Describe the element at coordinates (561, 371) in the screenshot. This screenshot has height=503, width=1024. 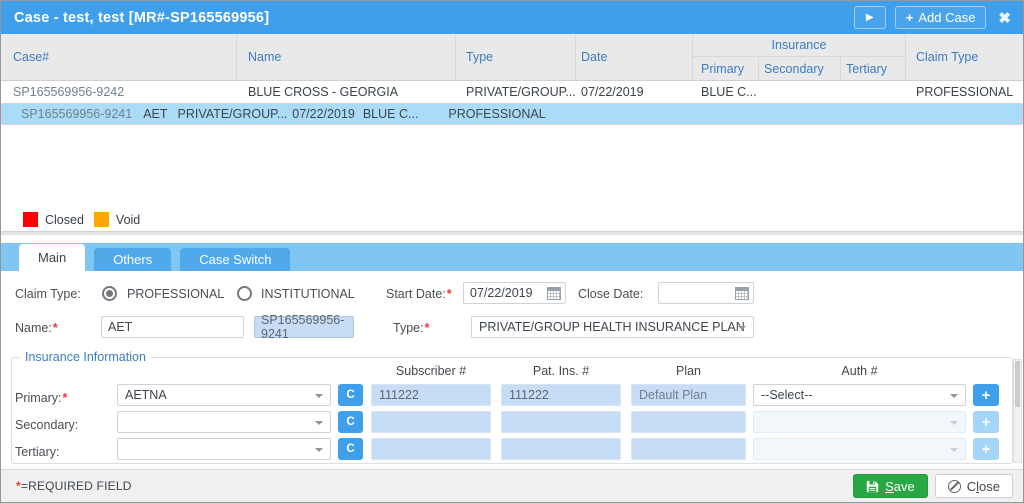
I see `pat-ins-column-header: Pat. Ins. #` at that location.